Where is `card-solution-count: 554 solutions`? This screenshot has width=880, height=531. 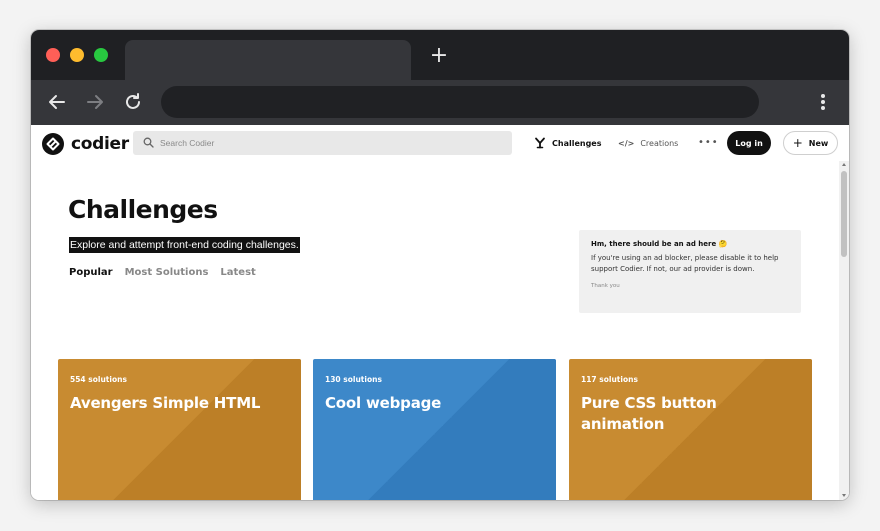 card-solution-count: 554 solutions is located at coordinates (98, 379).